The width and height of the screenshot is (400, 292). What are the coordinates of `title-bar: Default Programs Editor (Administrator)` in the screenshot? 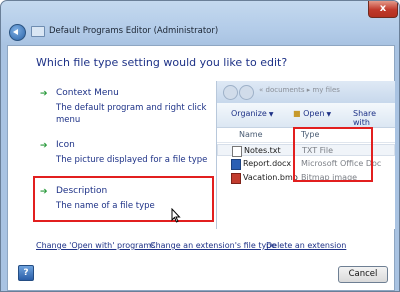 It's located at (200, 23).